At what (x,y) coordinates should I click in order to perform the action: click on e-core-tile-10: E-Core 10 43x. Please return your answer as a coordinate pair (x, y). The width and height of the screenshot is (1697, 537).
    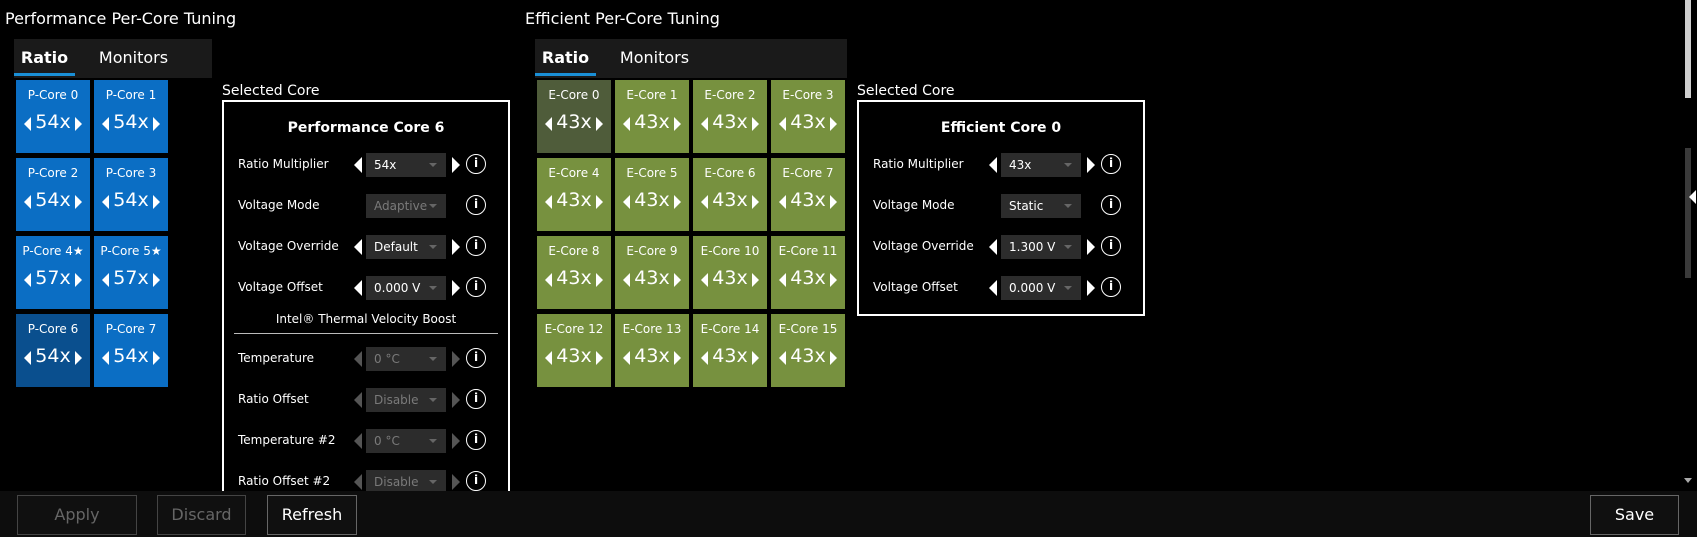
    Looking at the image, I should click on (730, 272).